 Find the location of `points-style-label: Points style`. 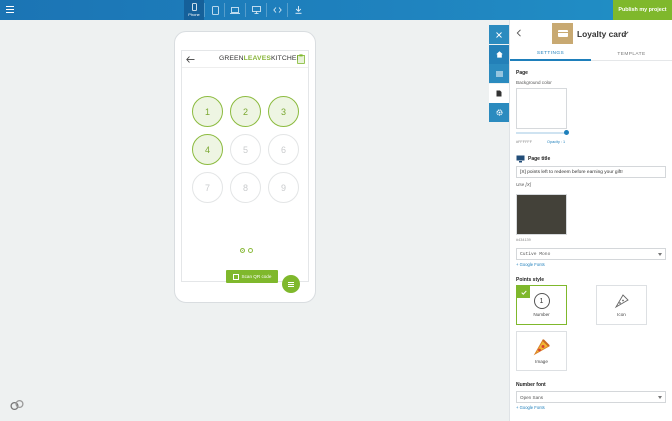

points-style-label: Points style is located at coordinates (530, 280).